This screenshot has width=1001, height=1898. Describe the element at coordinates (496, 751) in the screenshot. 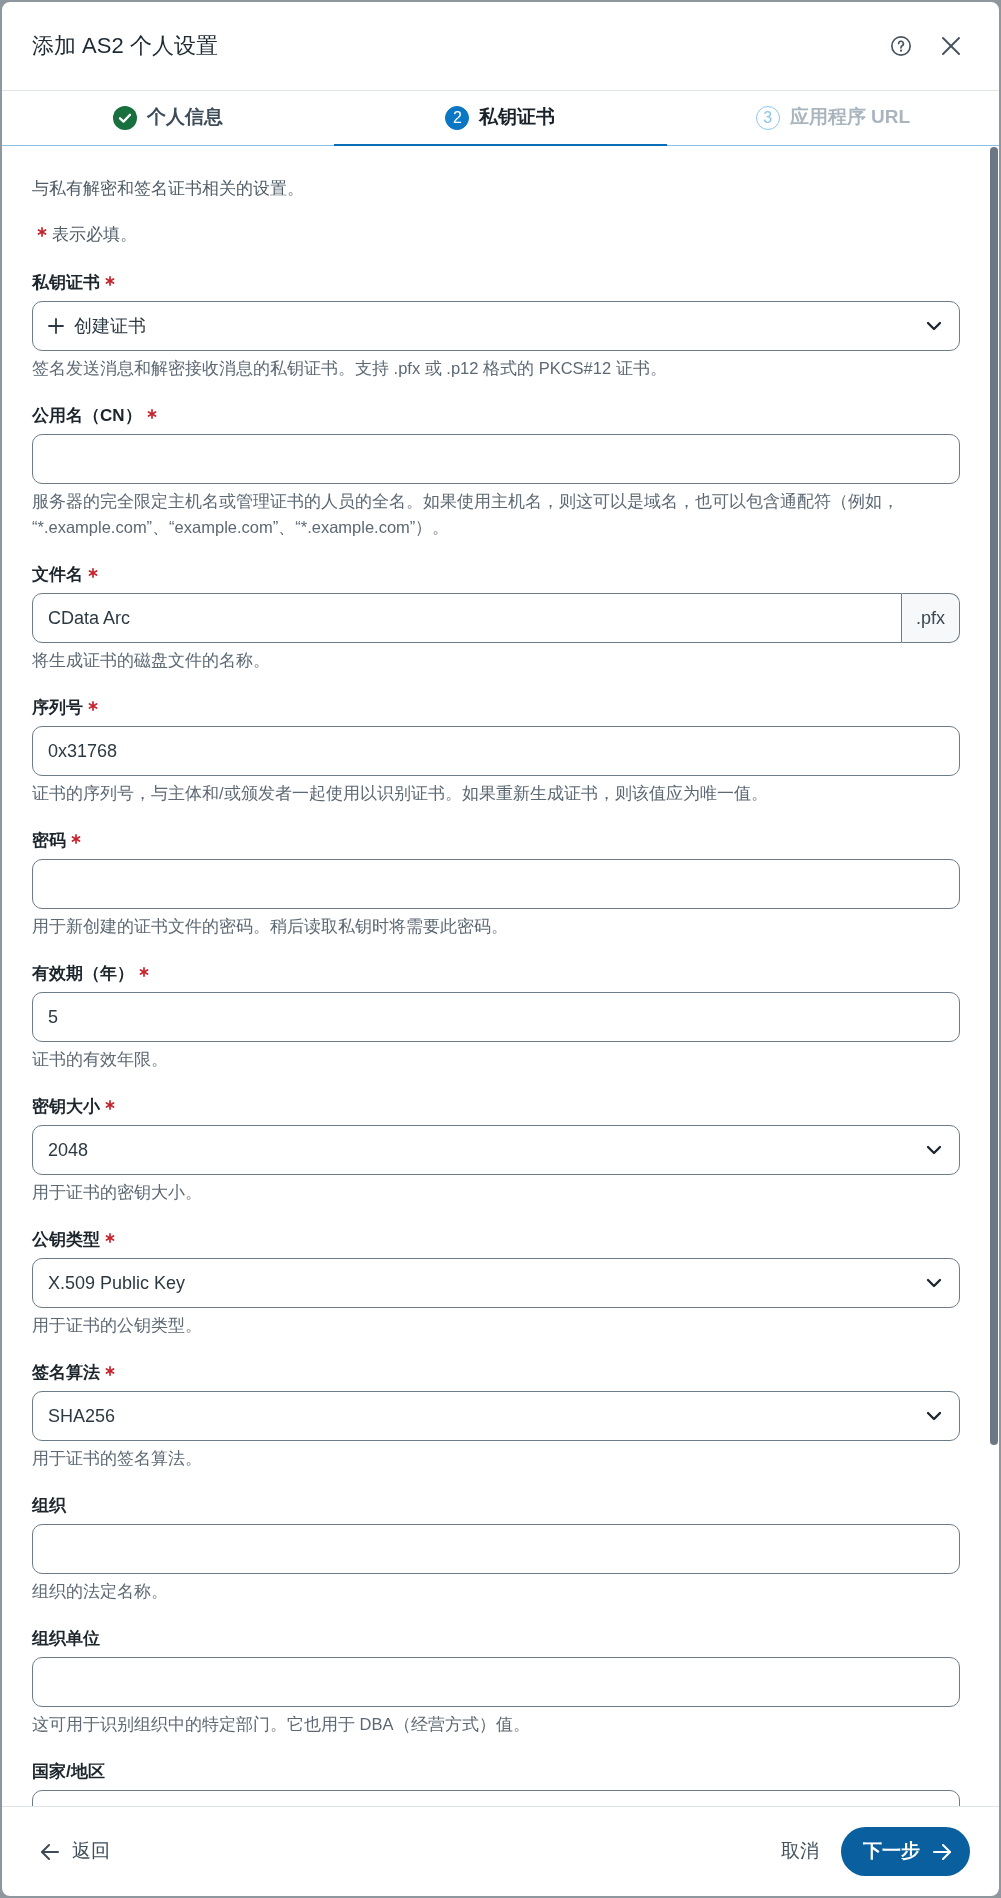

I see `input-field: 0x31768` at that location.